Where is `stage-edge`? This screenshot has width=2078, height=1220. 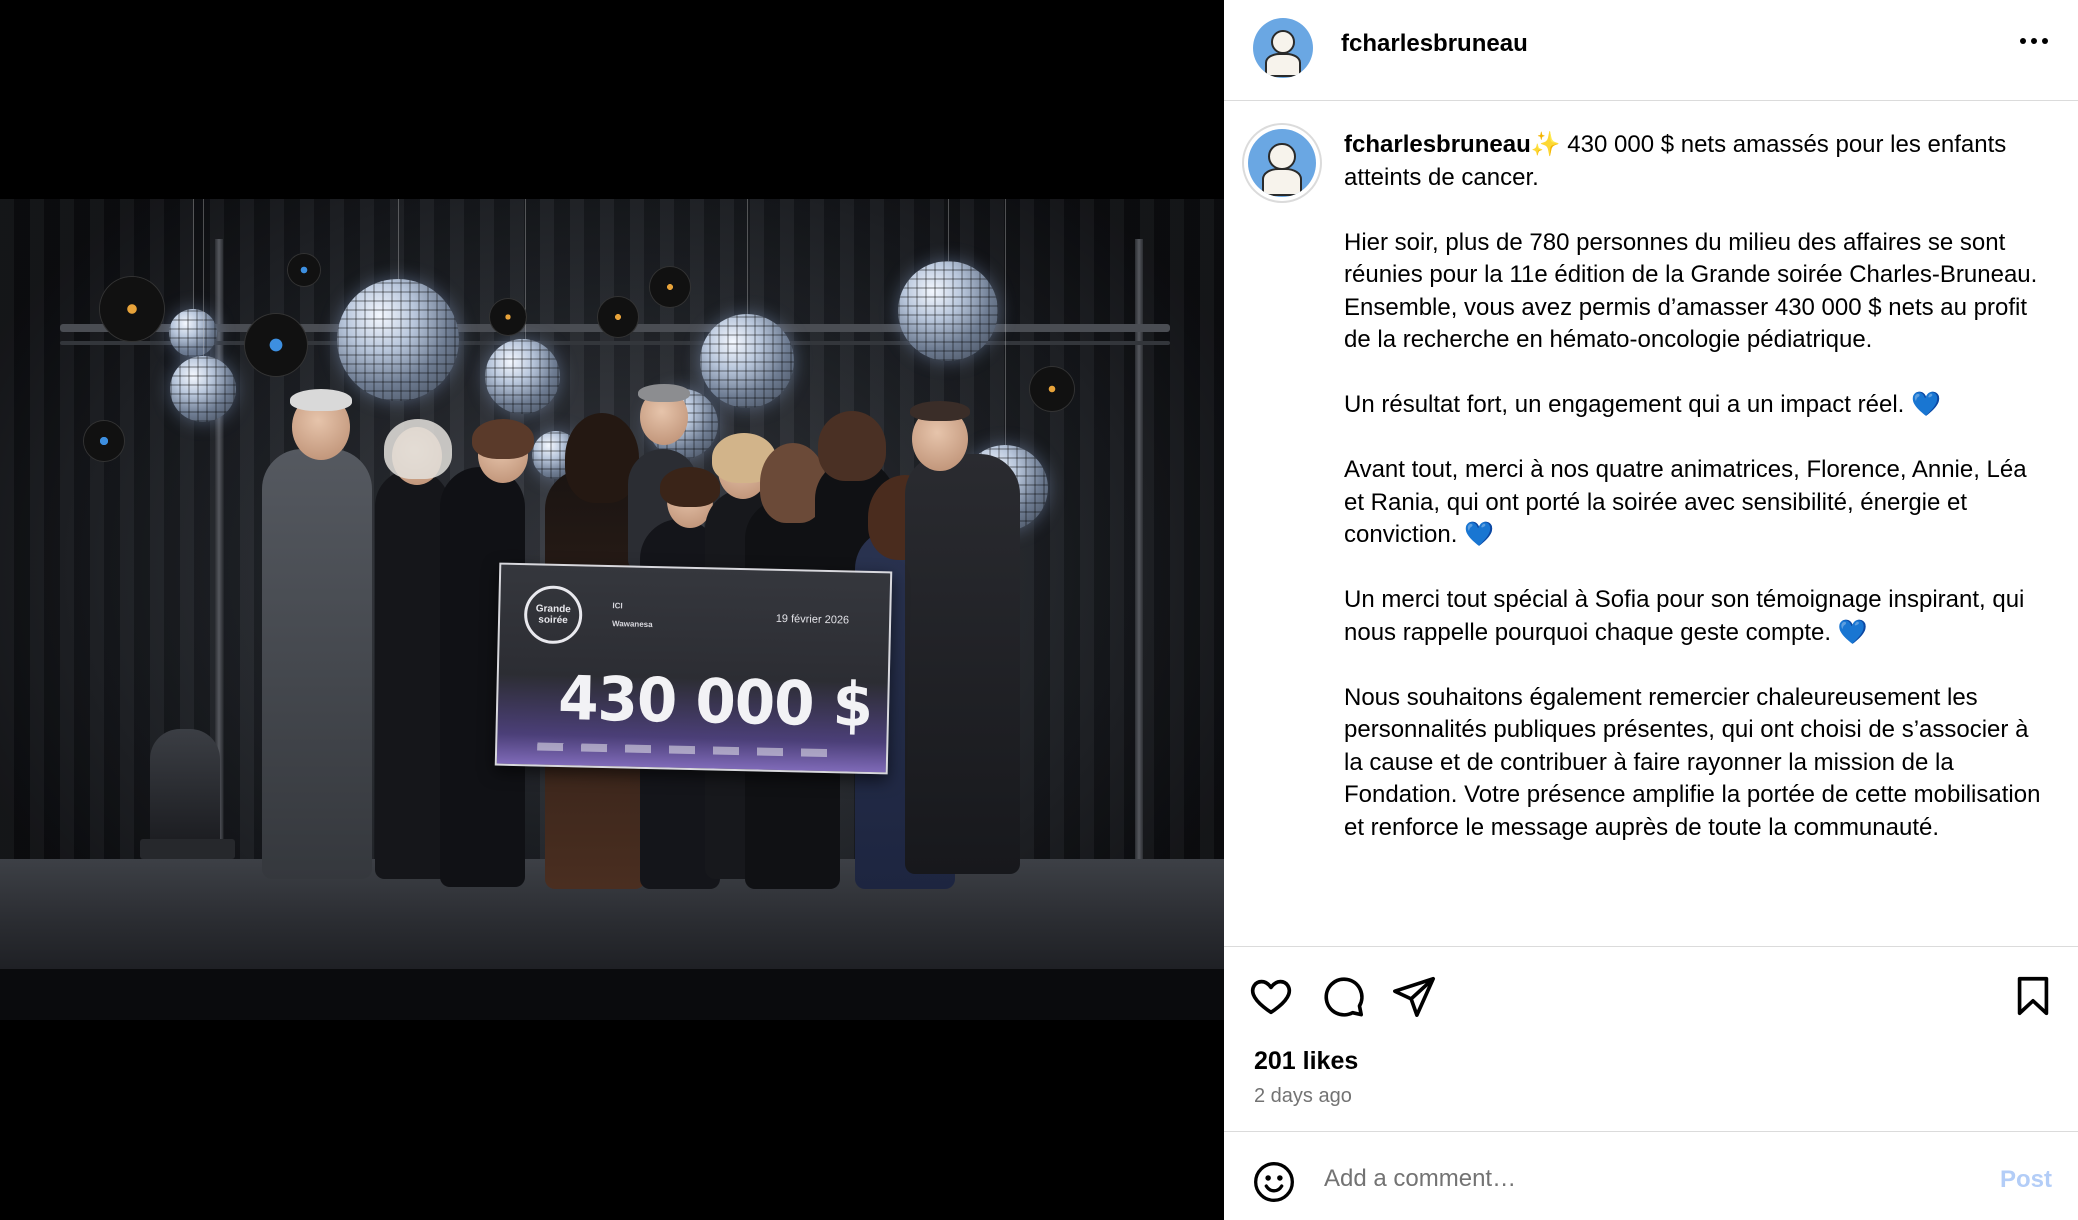 stage-edge is located at coordinates (612, 994).